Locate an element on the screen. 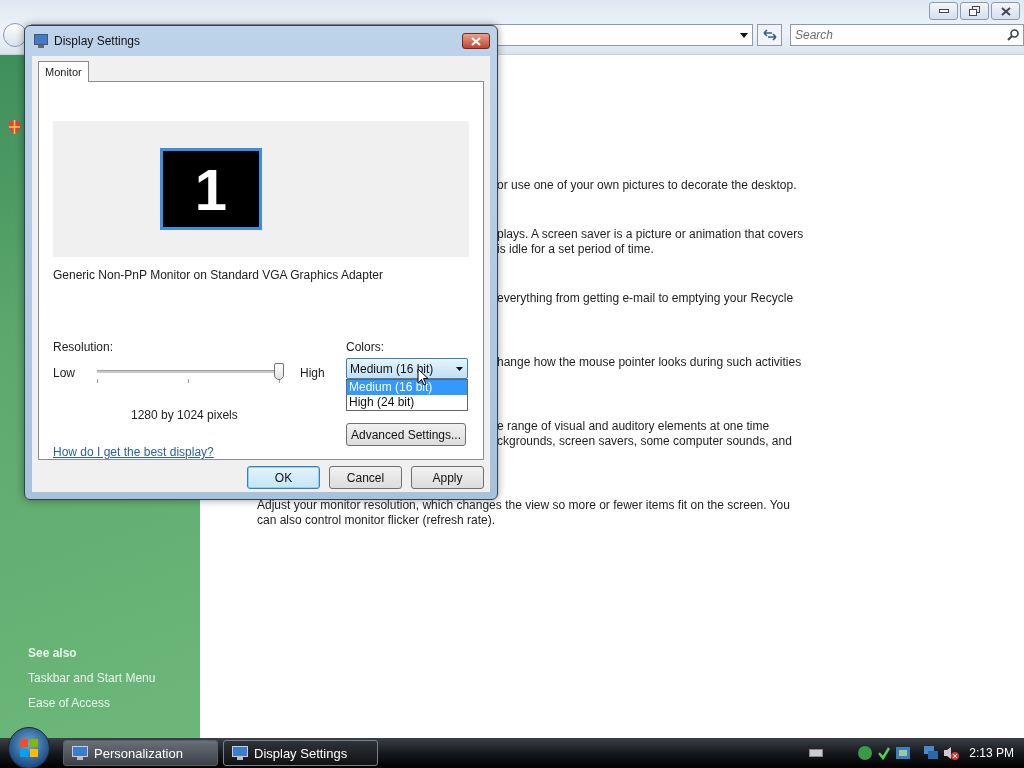  windows-logo is located at coordinates (29, 748).